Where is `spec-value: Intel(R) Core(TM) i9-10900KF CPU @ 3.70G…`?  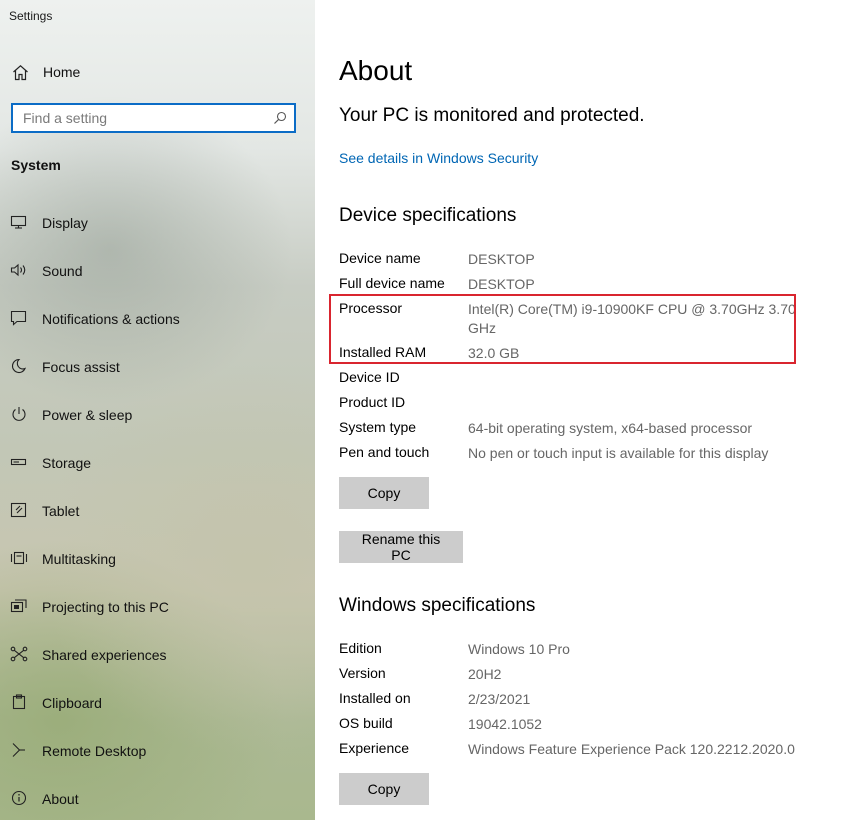 spec-value: Intel(R) Core(TM) i9-10900KF CPU @ 3.70G… is located at coordinates (632, 318).